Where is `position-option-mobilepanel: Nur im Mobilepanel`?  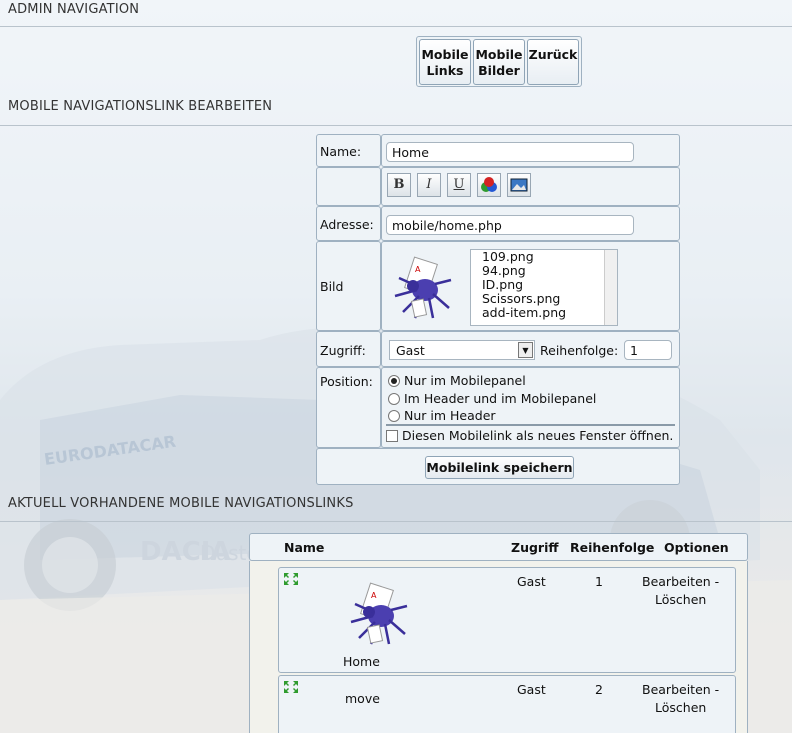
position-option-mobilepanel: Nur im Mobilepanel is located at coordinates (457, 380).